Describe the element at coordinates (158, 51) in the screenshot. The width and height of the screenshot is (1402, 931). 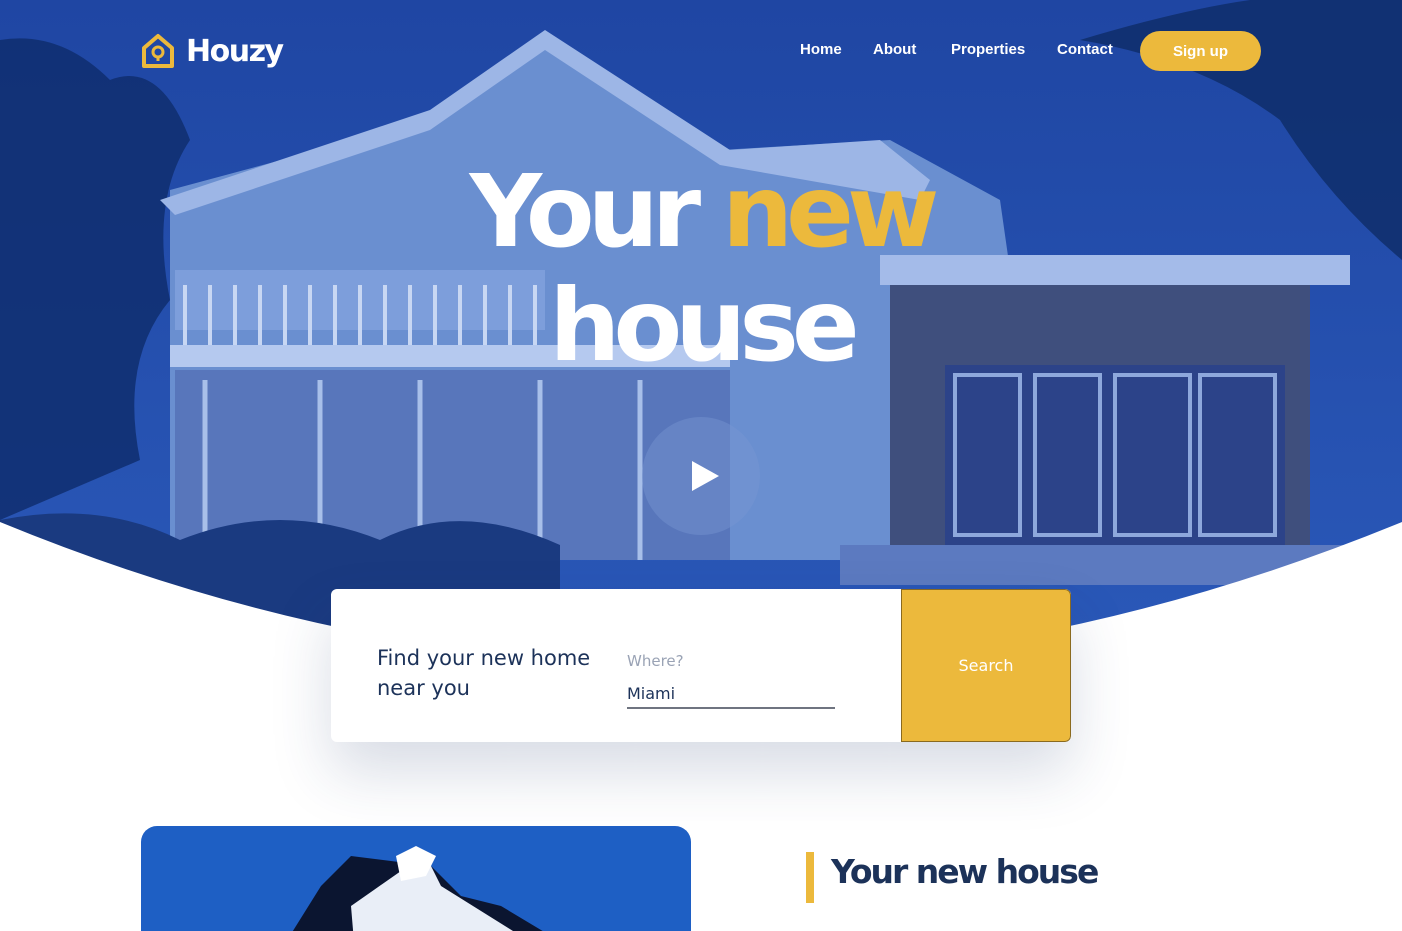
I see `house-logo-icon` at that location.